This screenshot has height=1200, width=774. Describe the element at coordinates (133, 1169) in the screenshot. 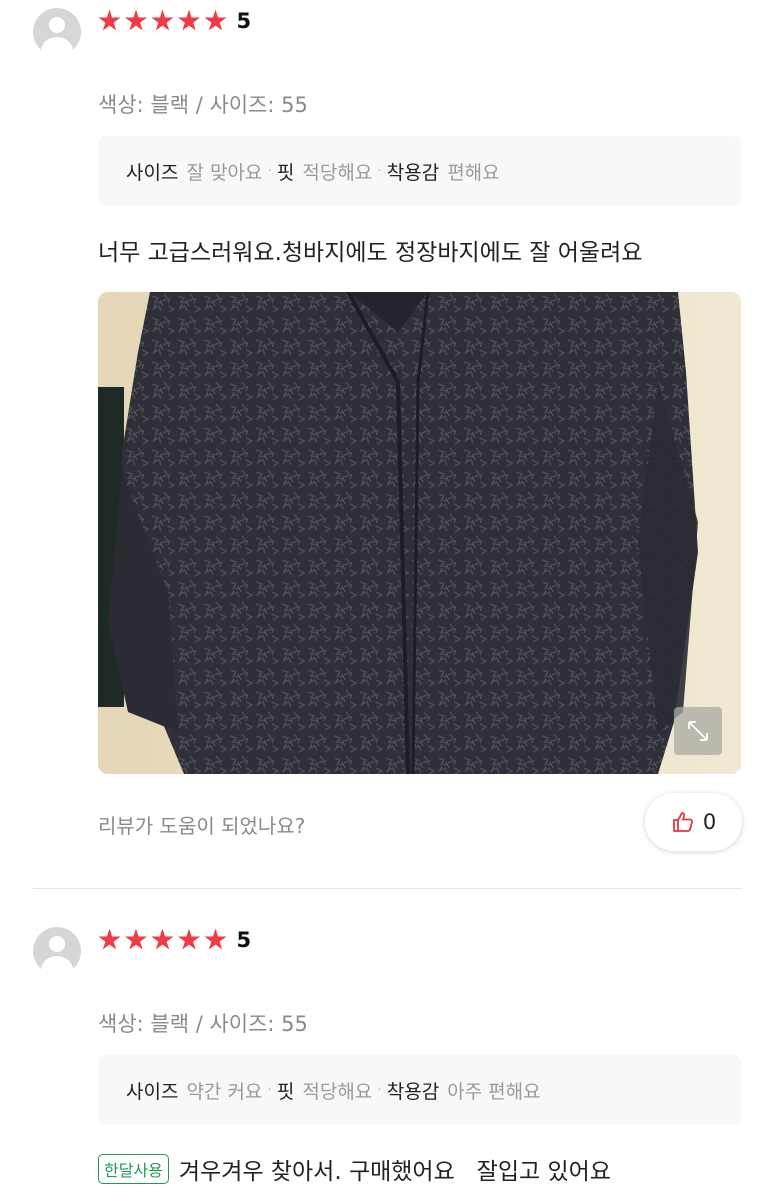

I see `usage-badge: 한달사용` at that location.